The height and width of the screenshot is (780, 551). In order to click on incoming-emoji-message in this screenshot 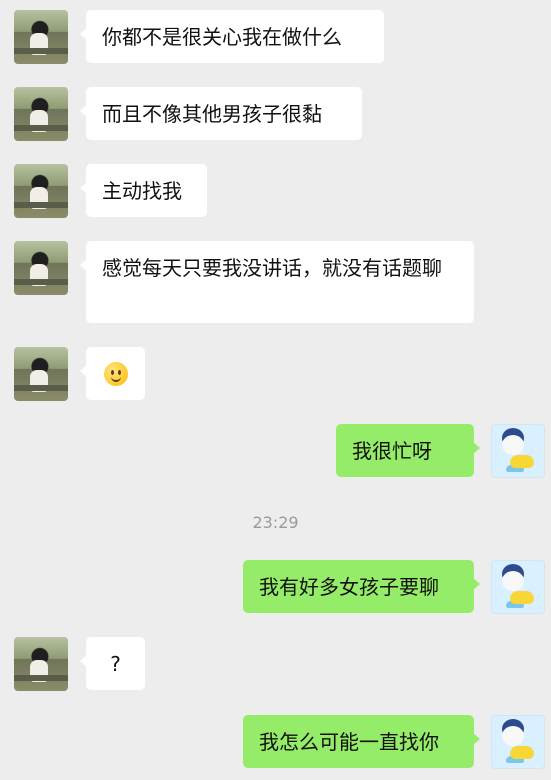, I will do `click(112, 373)`.